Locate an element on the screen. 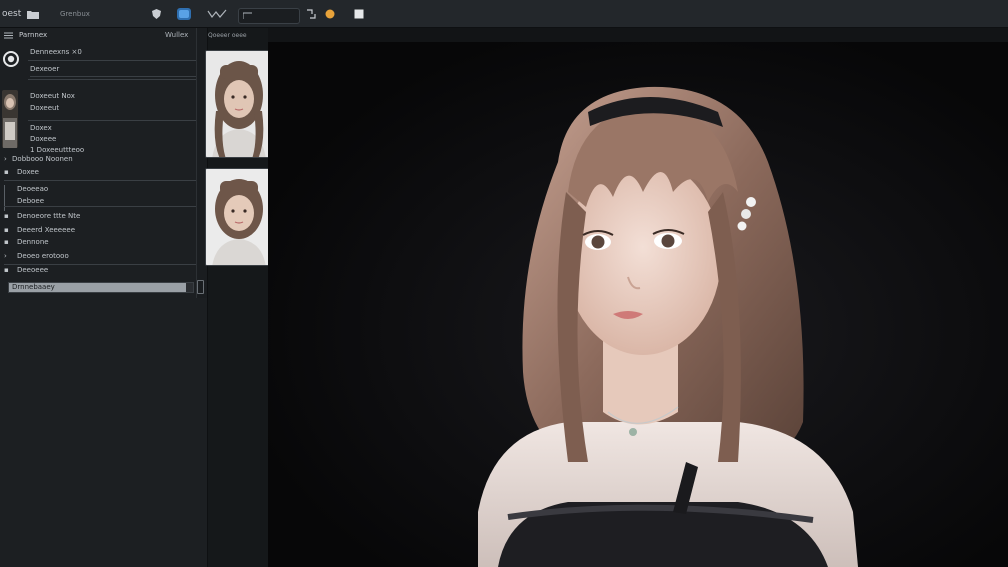 Image resolution: width=1008 pixels, height=567 pixels. list-item-label: Deoeo erotooo is located at coordinates (43, 256).